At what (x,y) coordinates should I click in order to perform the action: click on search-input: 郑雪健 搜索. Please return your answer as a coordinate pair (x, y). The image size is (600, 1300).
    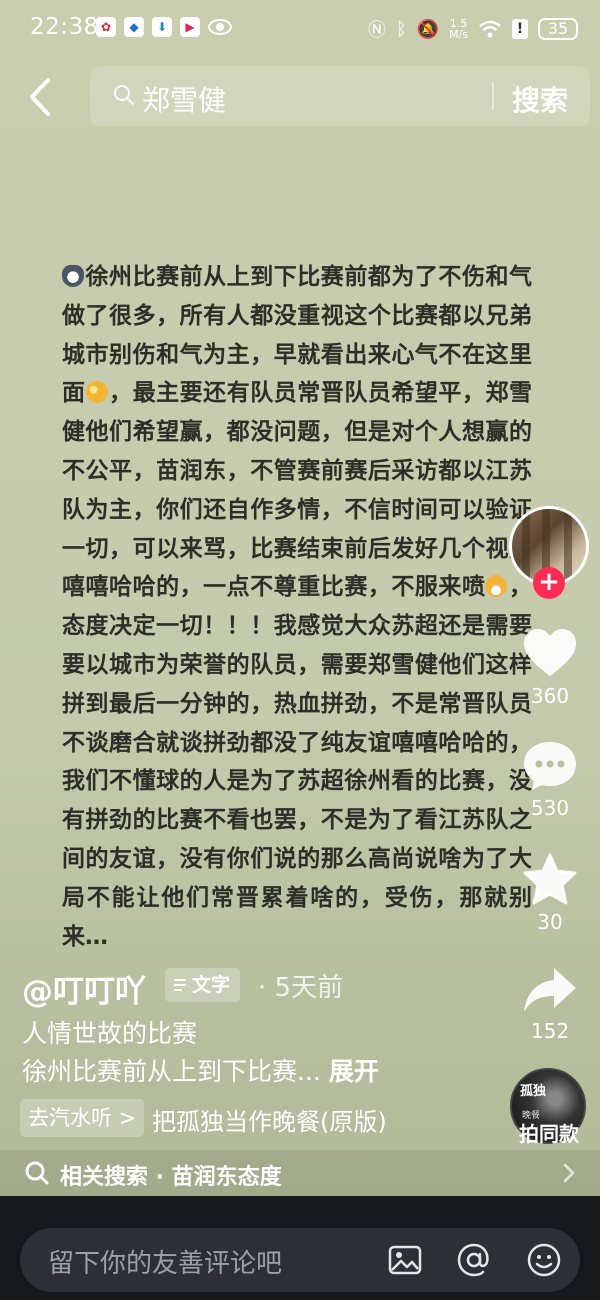
    Looking at the image, I should click on (340, 96).